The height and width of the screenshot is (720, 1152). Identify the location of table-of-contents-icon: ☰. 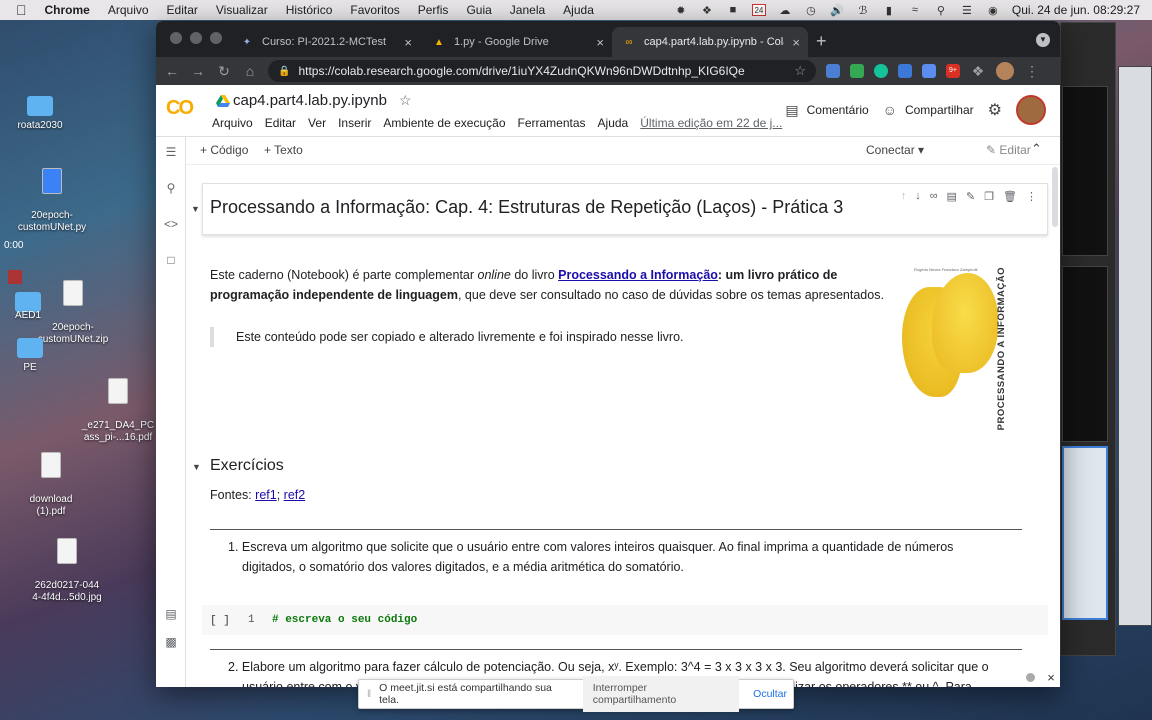
(171, 152).